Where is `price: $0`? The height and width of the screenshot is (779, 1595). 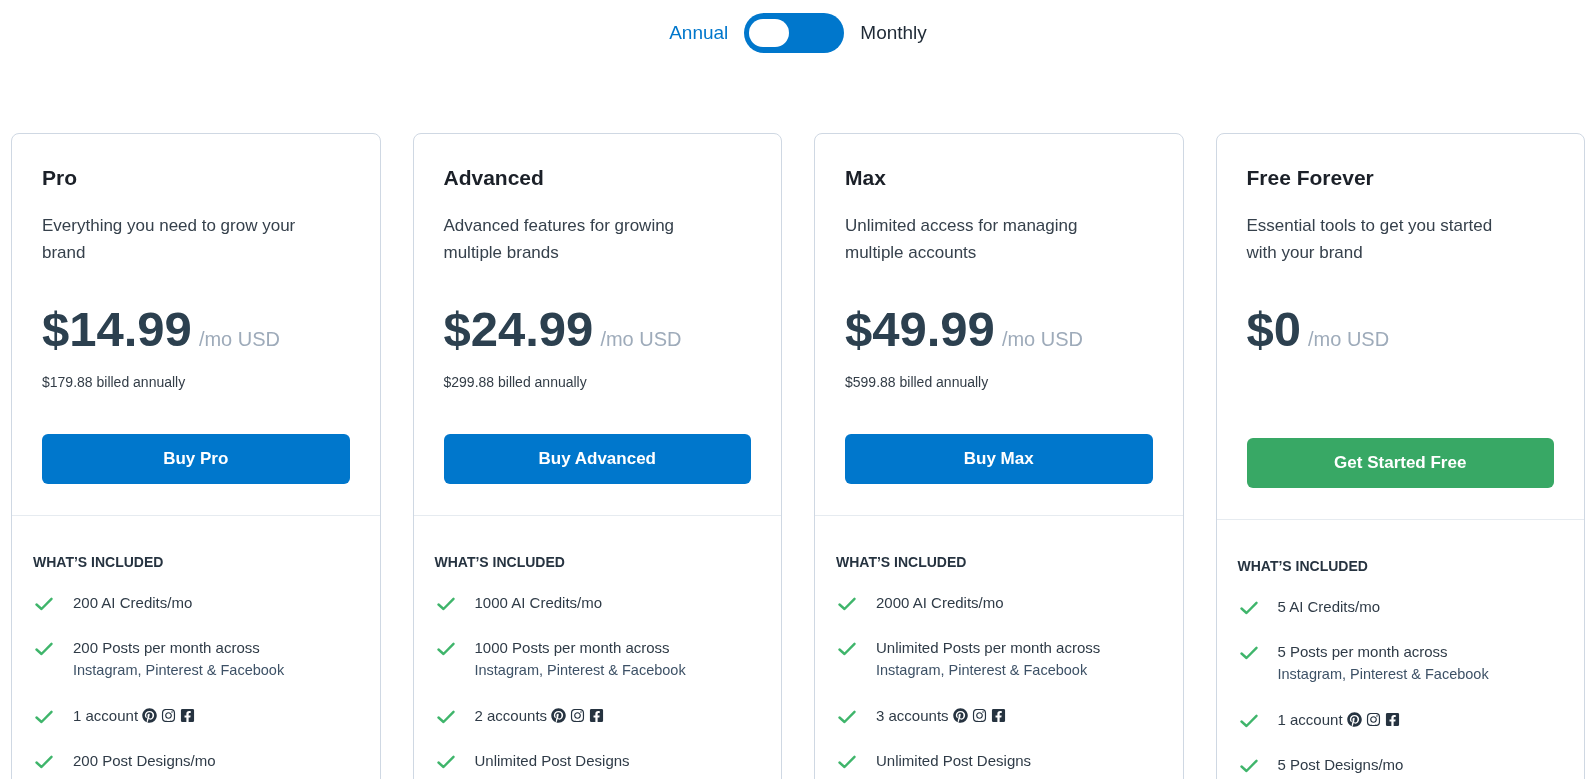
price: $0 is located at coordinates (1273, 329).